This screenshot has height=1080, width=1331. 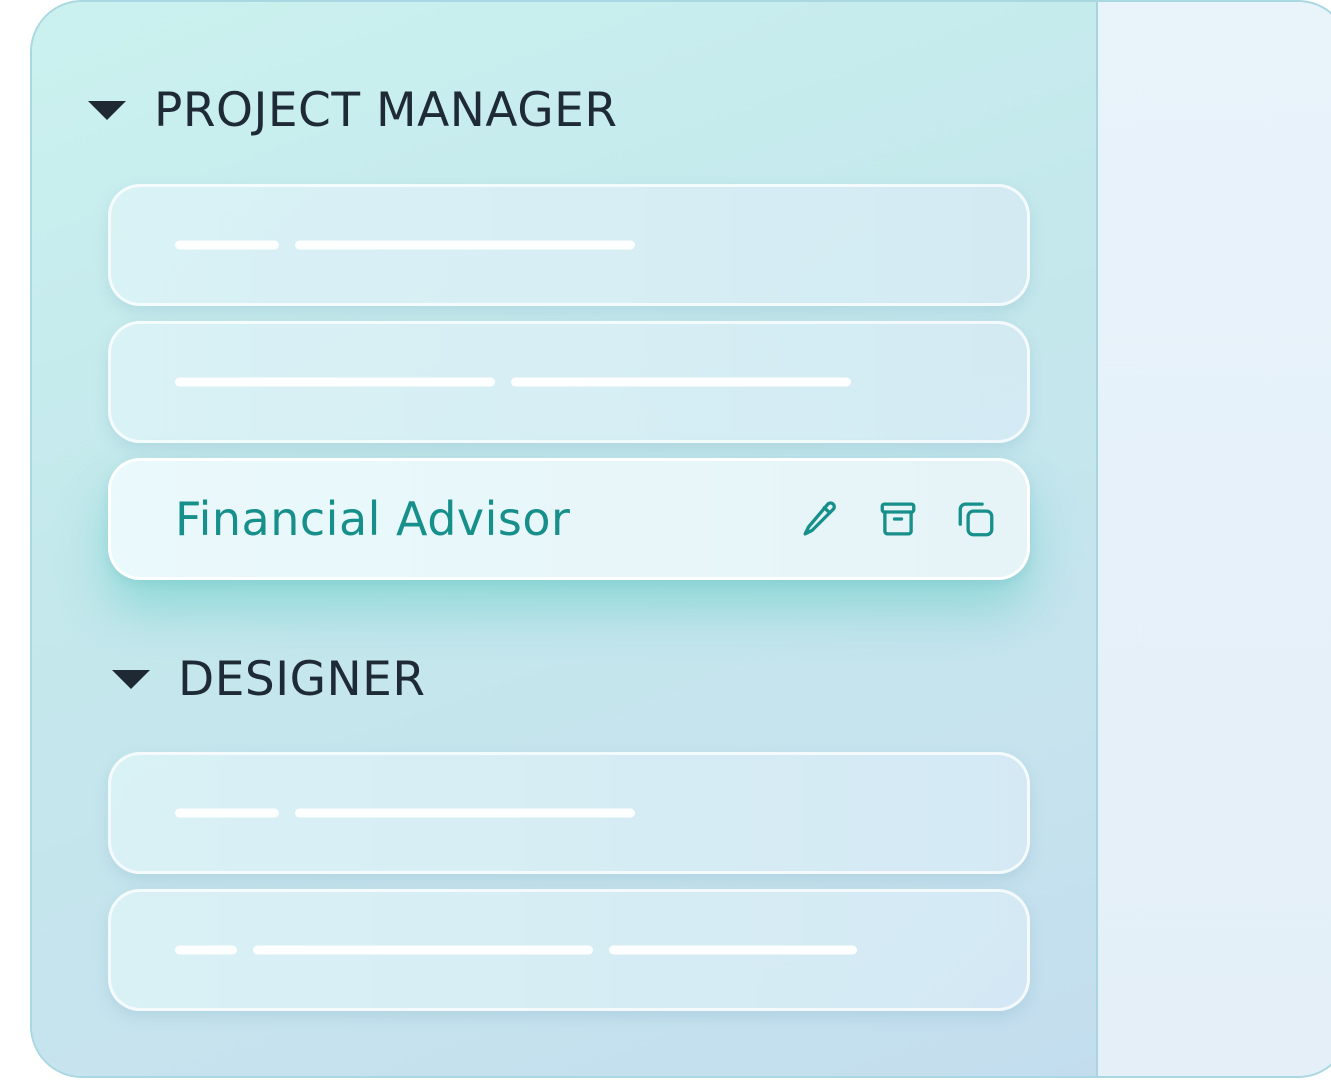 I want to click on archive-icon, so click(x=898, y=519).